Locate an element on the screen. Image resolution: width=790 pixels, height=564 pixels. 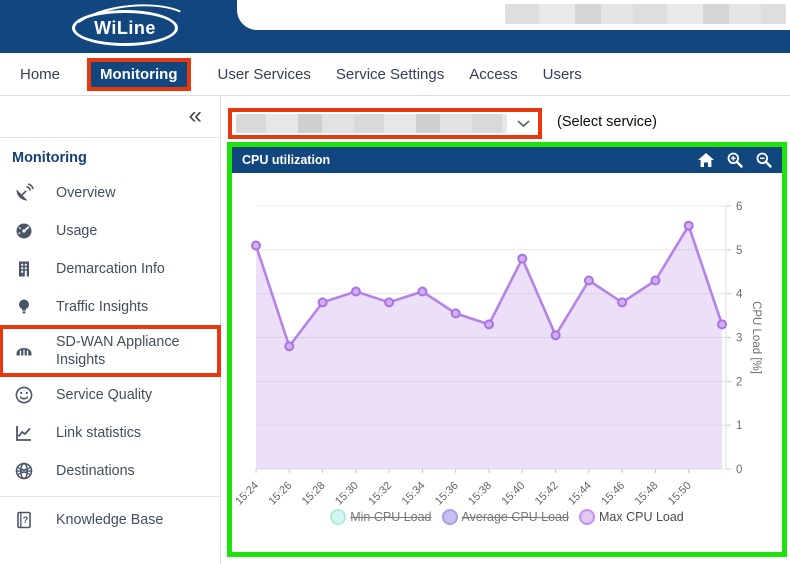
redacted-service-name is located at coordinates (371, 123).